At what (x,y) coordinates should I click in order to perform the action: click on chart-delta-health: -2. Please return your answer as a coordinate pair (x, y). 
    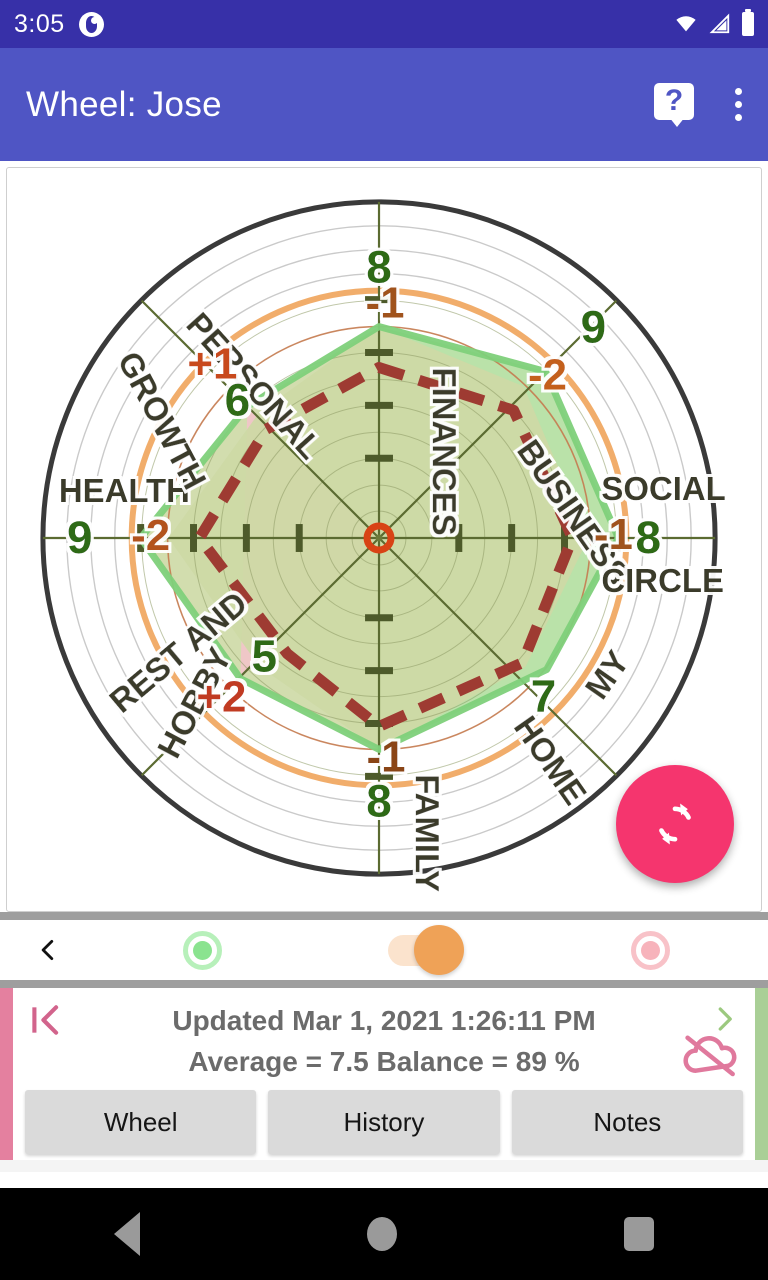
    Looking at the image, I should click on (150, 535).